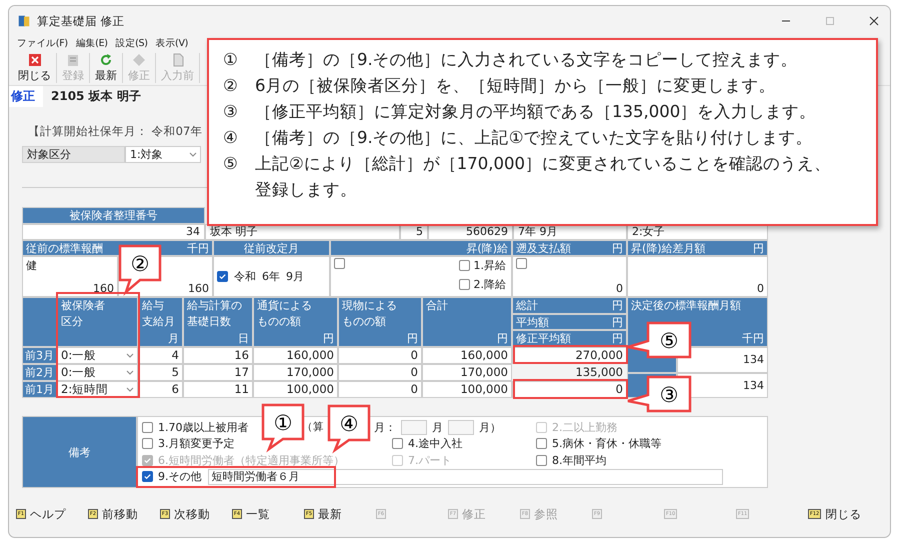 The height and width of the screenshot is (547, 900). Describe the element at coordinates (231, 60) in the screenshot. I see `step-number: ①` at that location.